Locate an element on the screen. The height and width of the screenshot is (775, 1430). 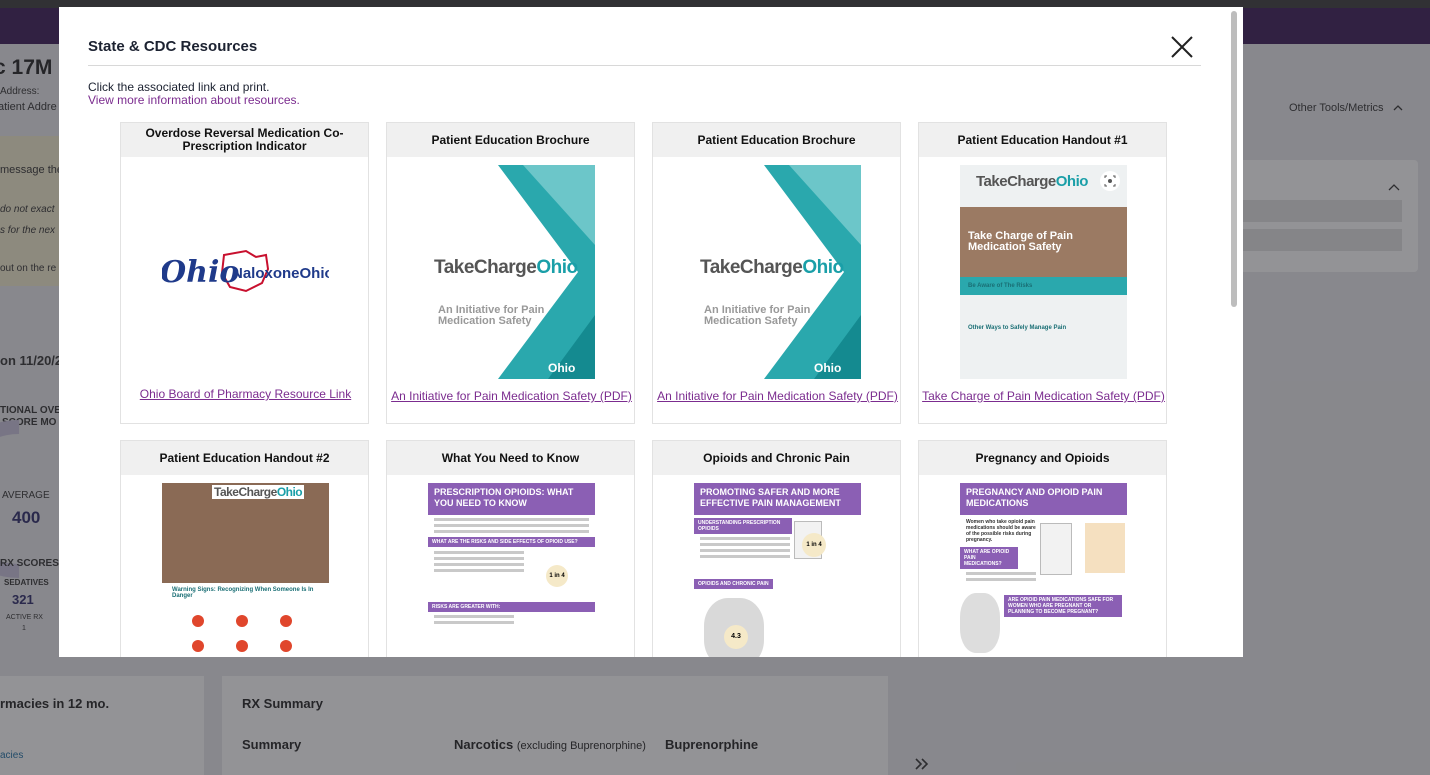
person-image is located at coordinates (980, 623).